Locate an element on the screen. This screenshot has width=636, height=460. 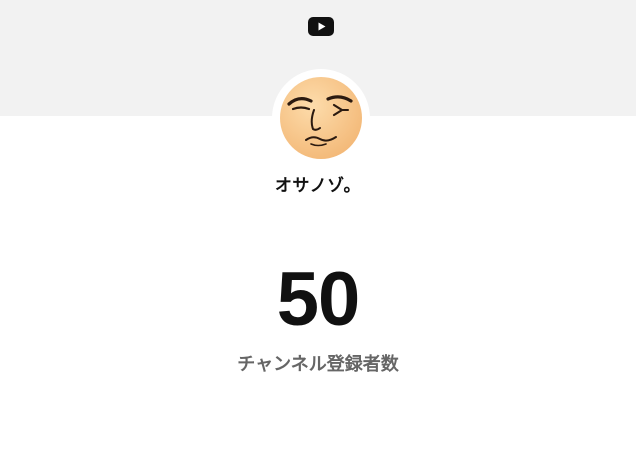
subscriber-count: 50 is located at coordinates (318, 299).